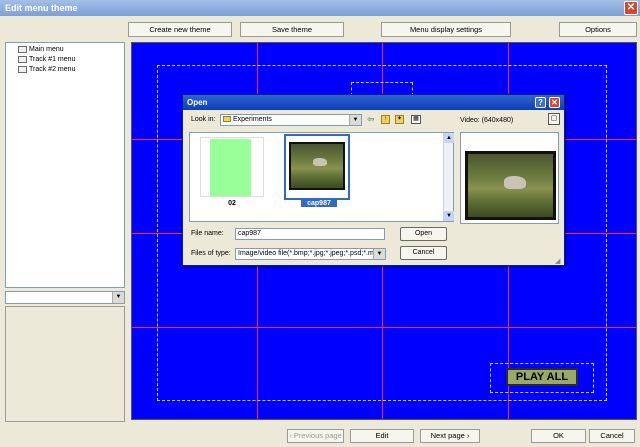 The image size is (640, 447). I want to click on vertical-scrollbar: ▲ ▼, so click(448, 177).